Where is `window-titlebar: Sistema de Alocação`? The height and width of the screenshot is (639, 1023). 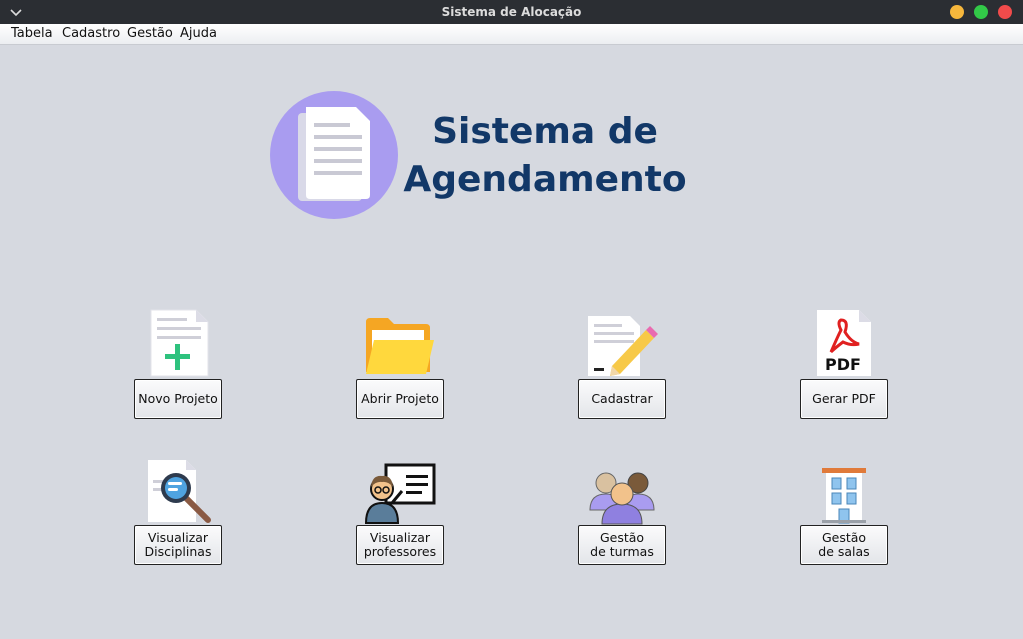 window-titlebar: Sistema de Alocação is located at coordinates (511, 12).